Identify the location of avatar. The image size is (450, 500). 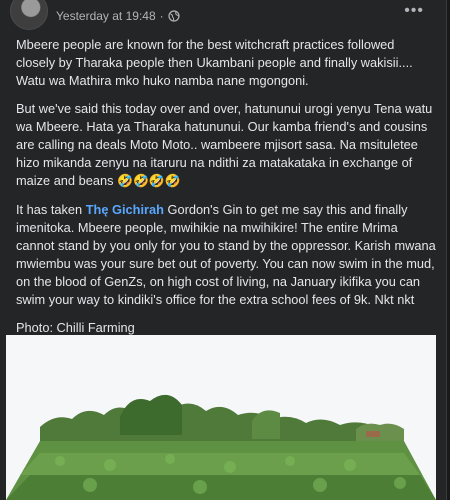
(29, 15).